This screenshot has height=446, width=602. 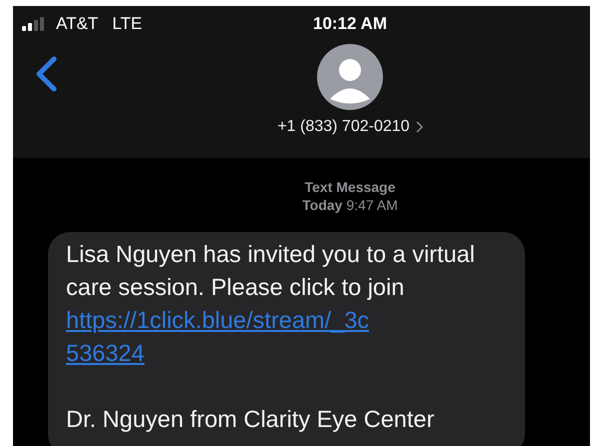 I want to click on network-type: LTE, so click(x=127, y=24).